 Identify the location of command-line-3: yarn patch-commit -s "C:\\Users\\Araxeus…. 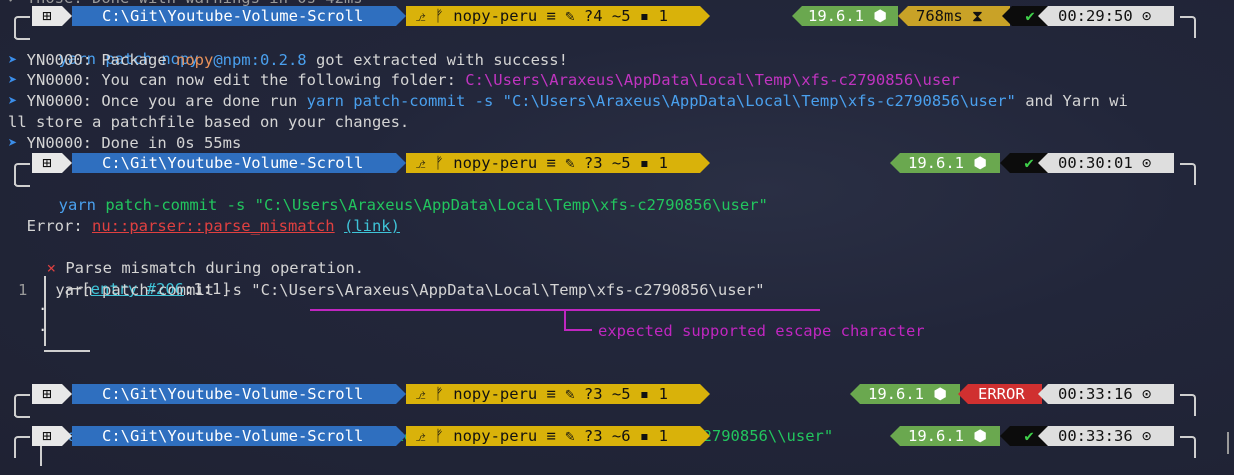
(437, 425).